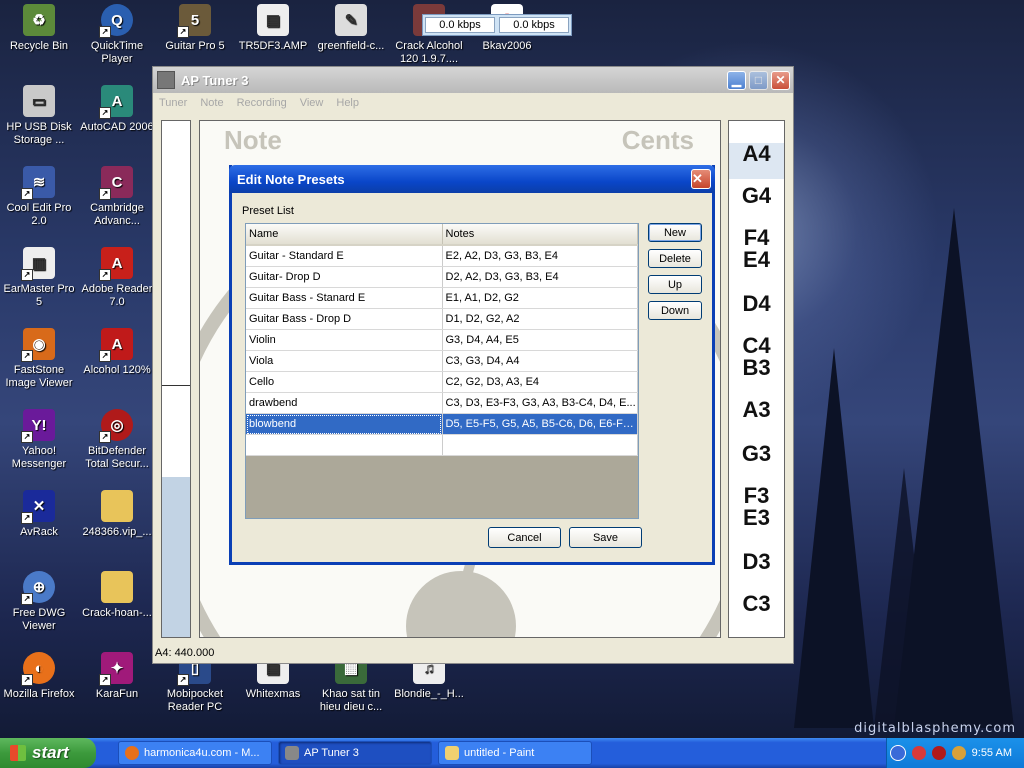  I want to click on cool-edit-icon: ≋ ↗, so click(38, 183).